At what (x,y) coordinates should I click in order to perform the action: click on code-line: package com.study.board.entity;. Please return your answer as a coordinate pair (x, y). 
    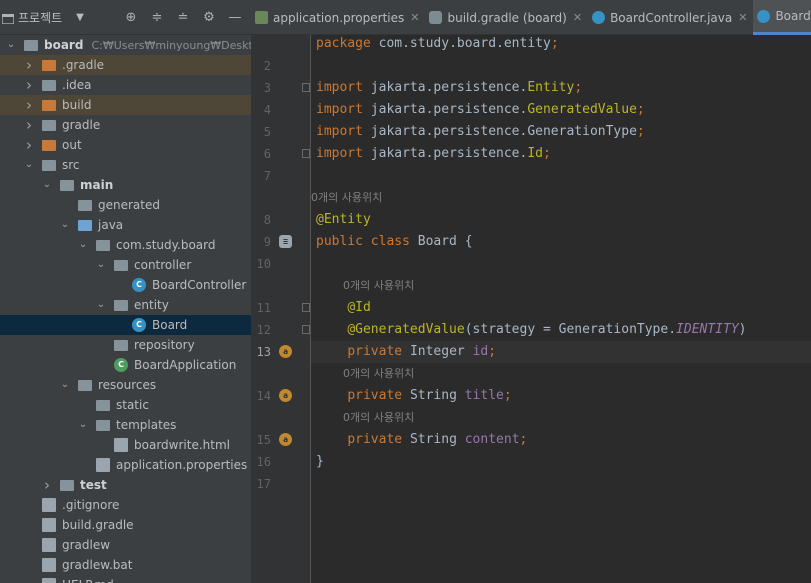
    Looking at the image, I should click on (561, 44).